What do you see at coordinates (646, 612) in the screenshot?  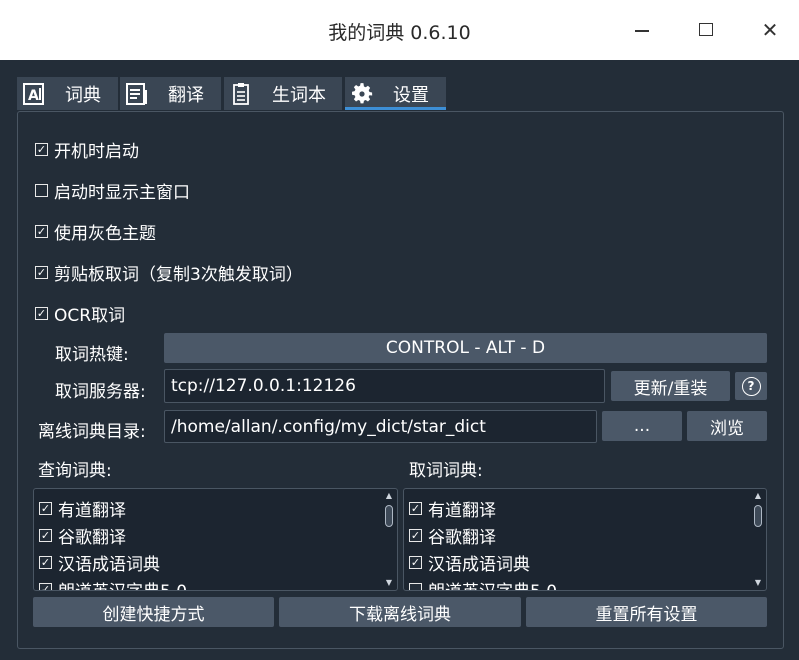 I see `reset-settings-button: 重置所有设置` at bounding box center [646, 612].